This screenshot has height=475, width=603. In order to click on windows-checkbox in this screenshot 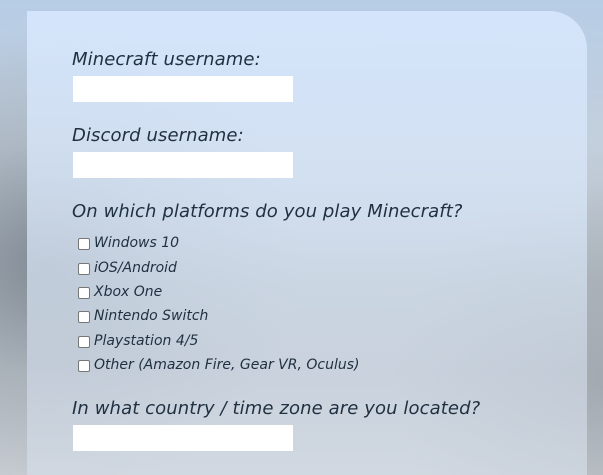, I will do `click(84, 244)`.